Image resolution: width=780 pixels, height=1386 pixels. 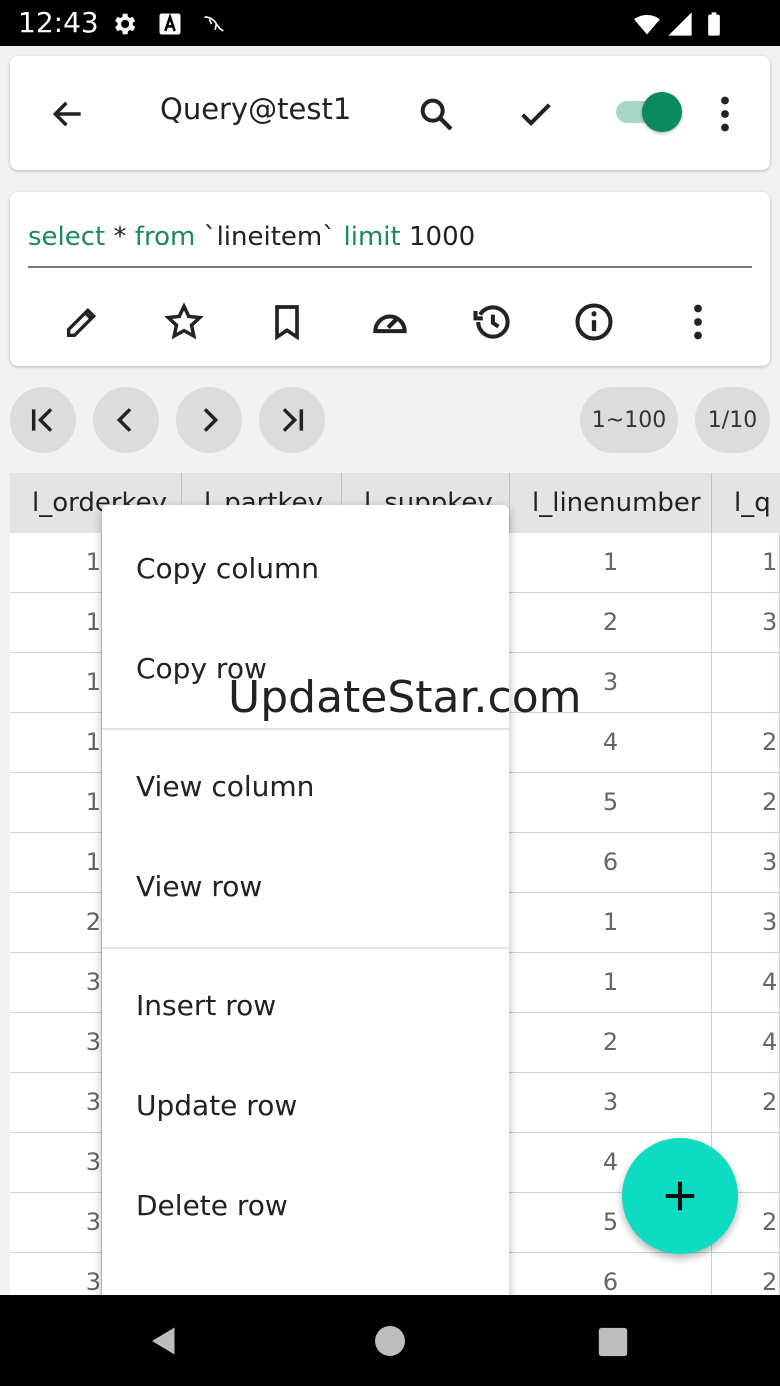 I want to click on mysql-dolphin-icon, so click(x=214, y=24).